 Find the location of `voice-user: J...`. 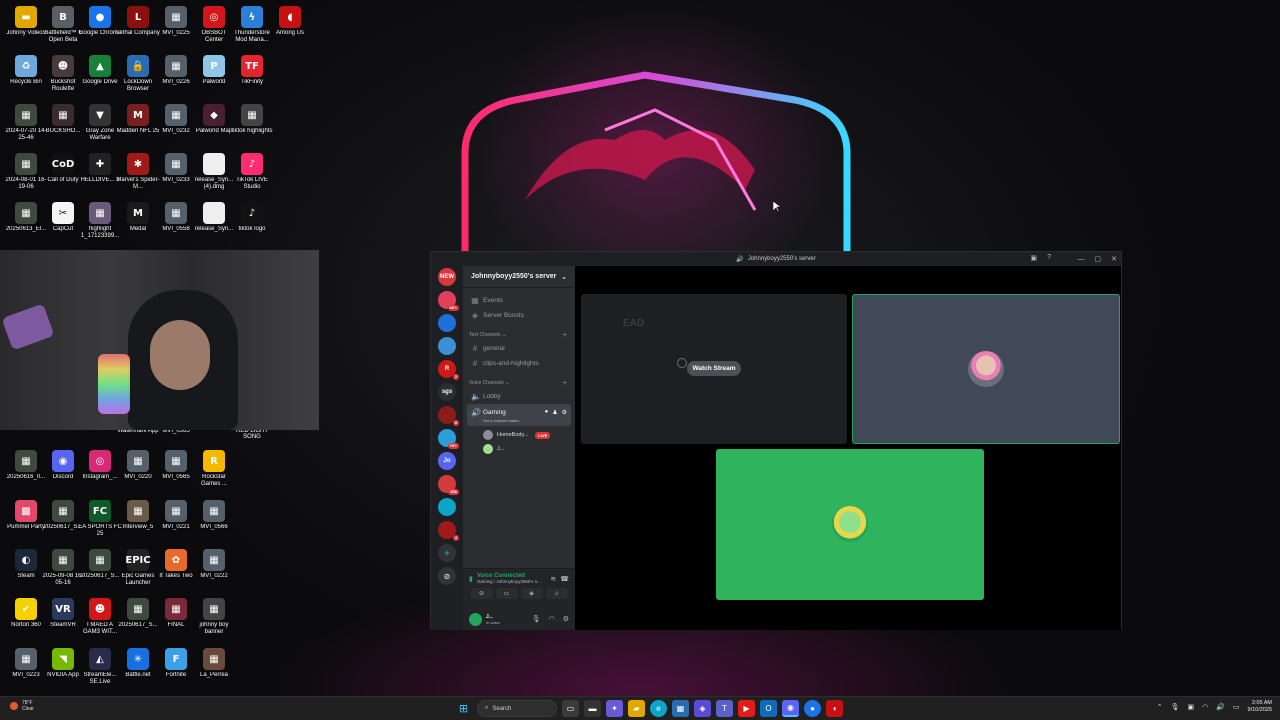

voice-user: J... is located at coordinates (519, 449).